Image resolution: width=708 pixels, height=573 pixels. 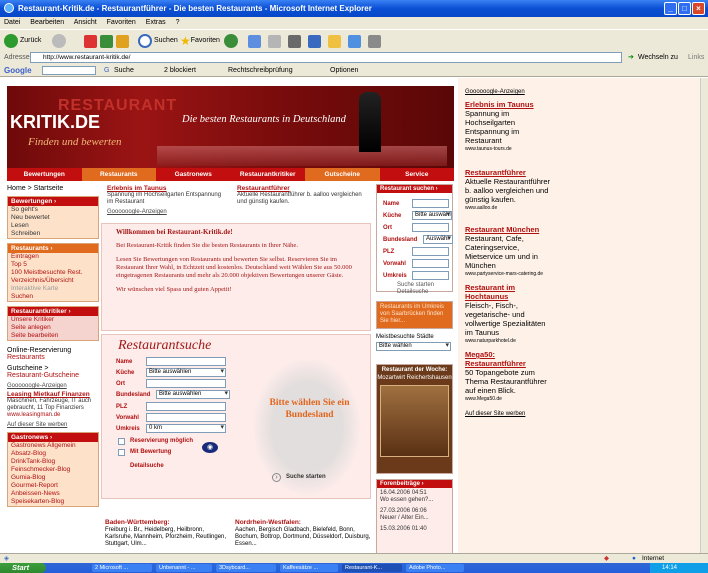 I want to click on quick-ort-input, so click(x=430, y=227).